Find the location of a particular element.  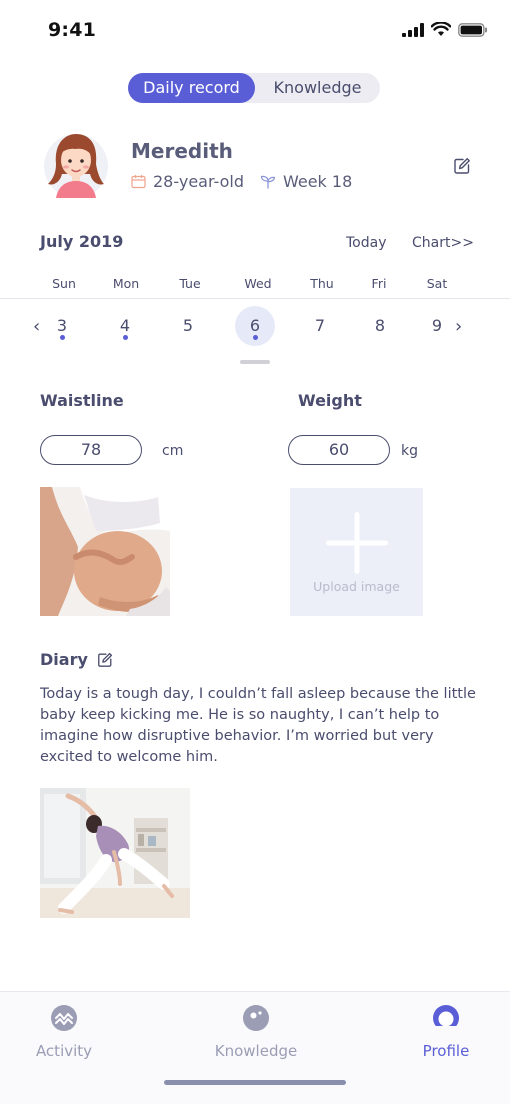

date-9: 9 is located at coordinates (437, 326).